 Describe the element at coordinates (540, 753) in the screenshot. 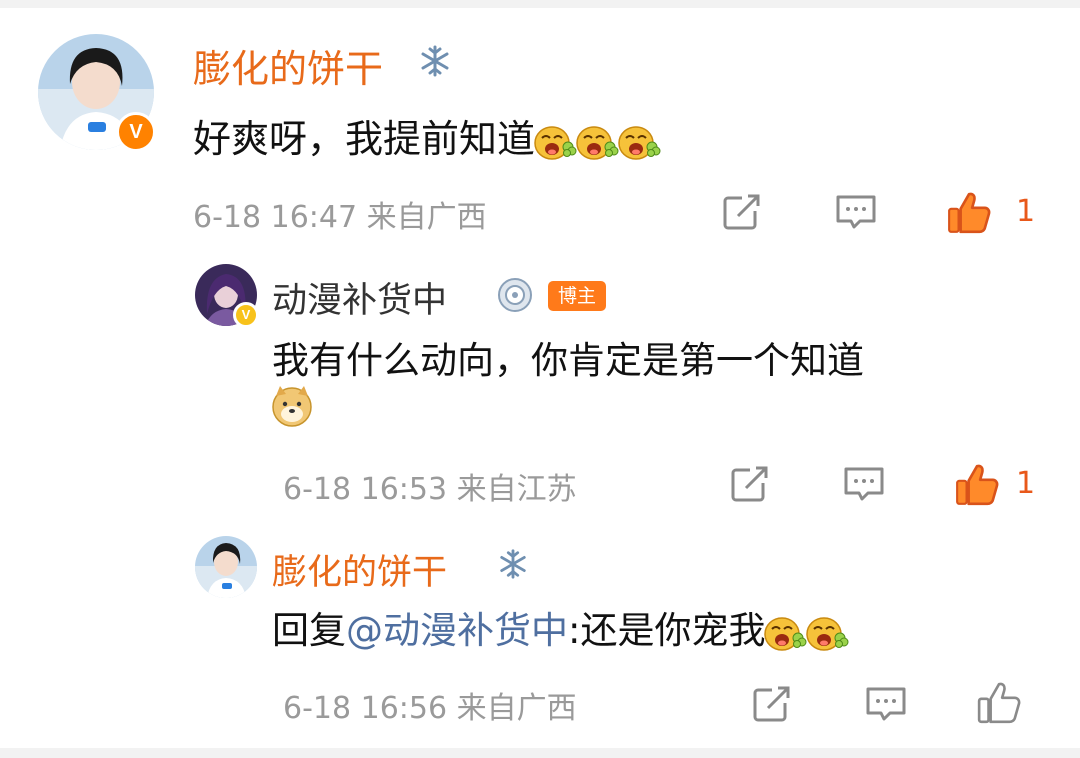

I see `bottom-divider` at that location.